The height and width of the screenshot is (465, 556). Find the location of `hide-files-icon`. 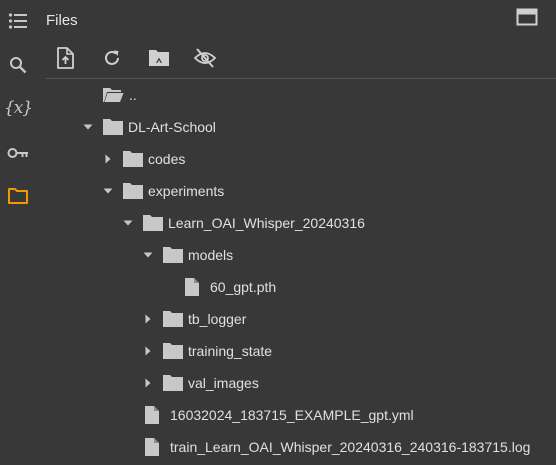

hide-files-icon is located at coordinates (205, 58).